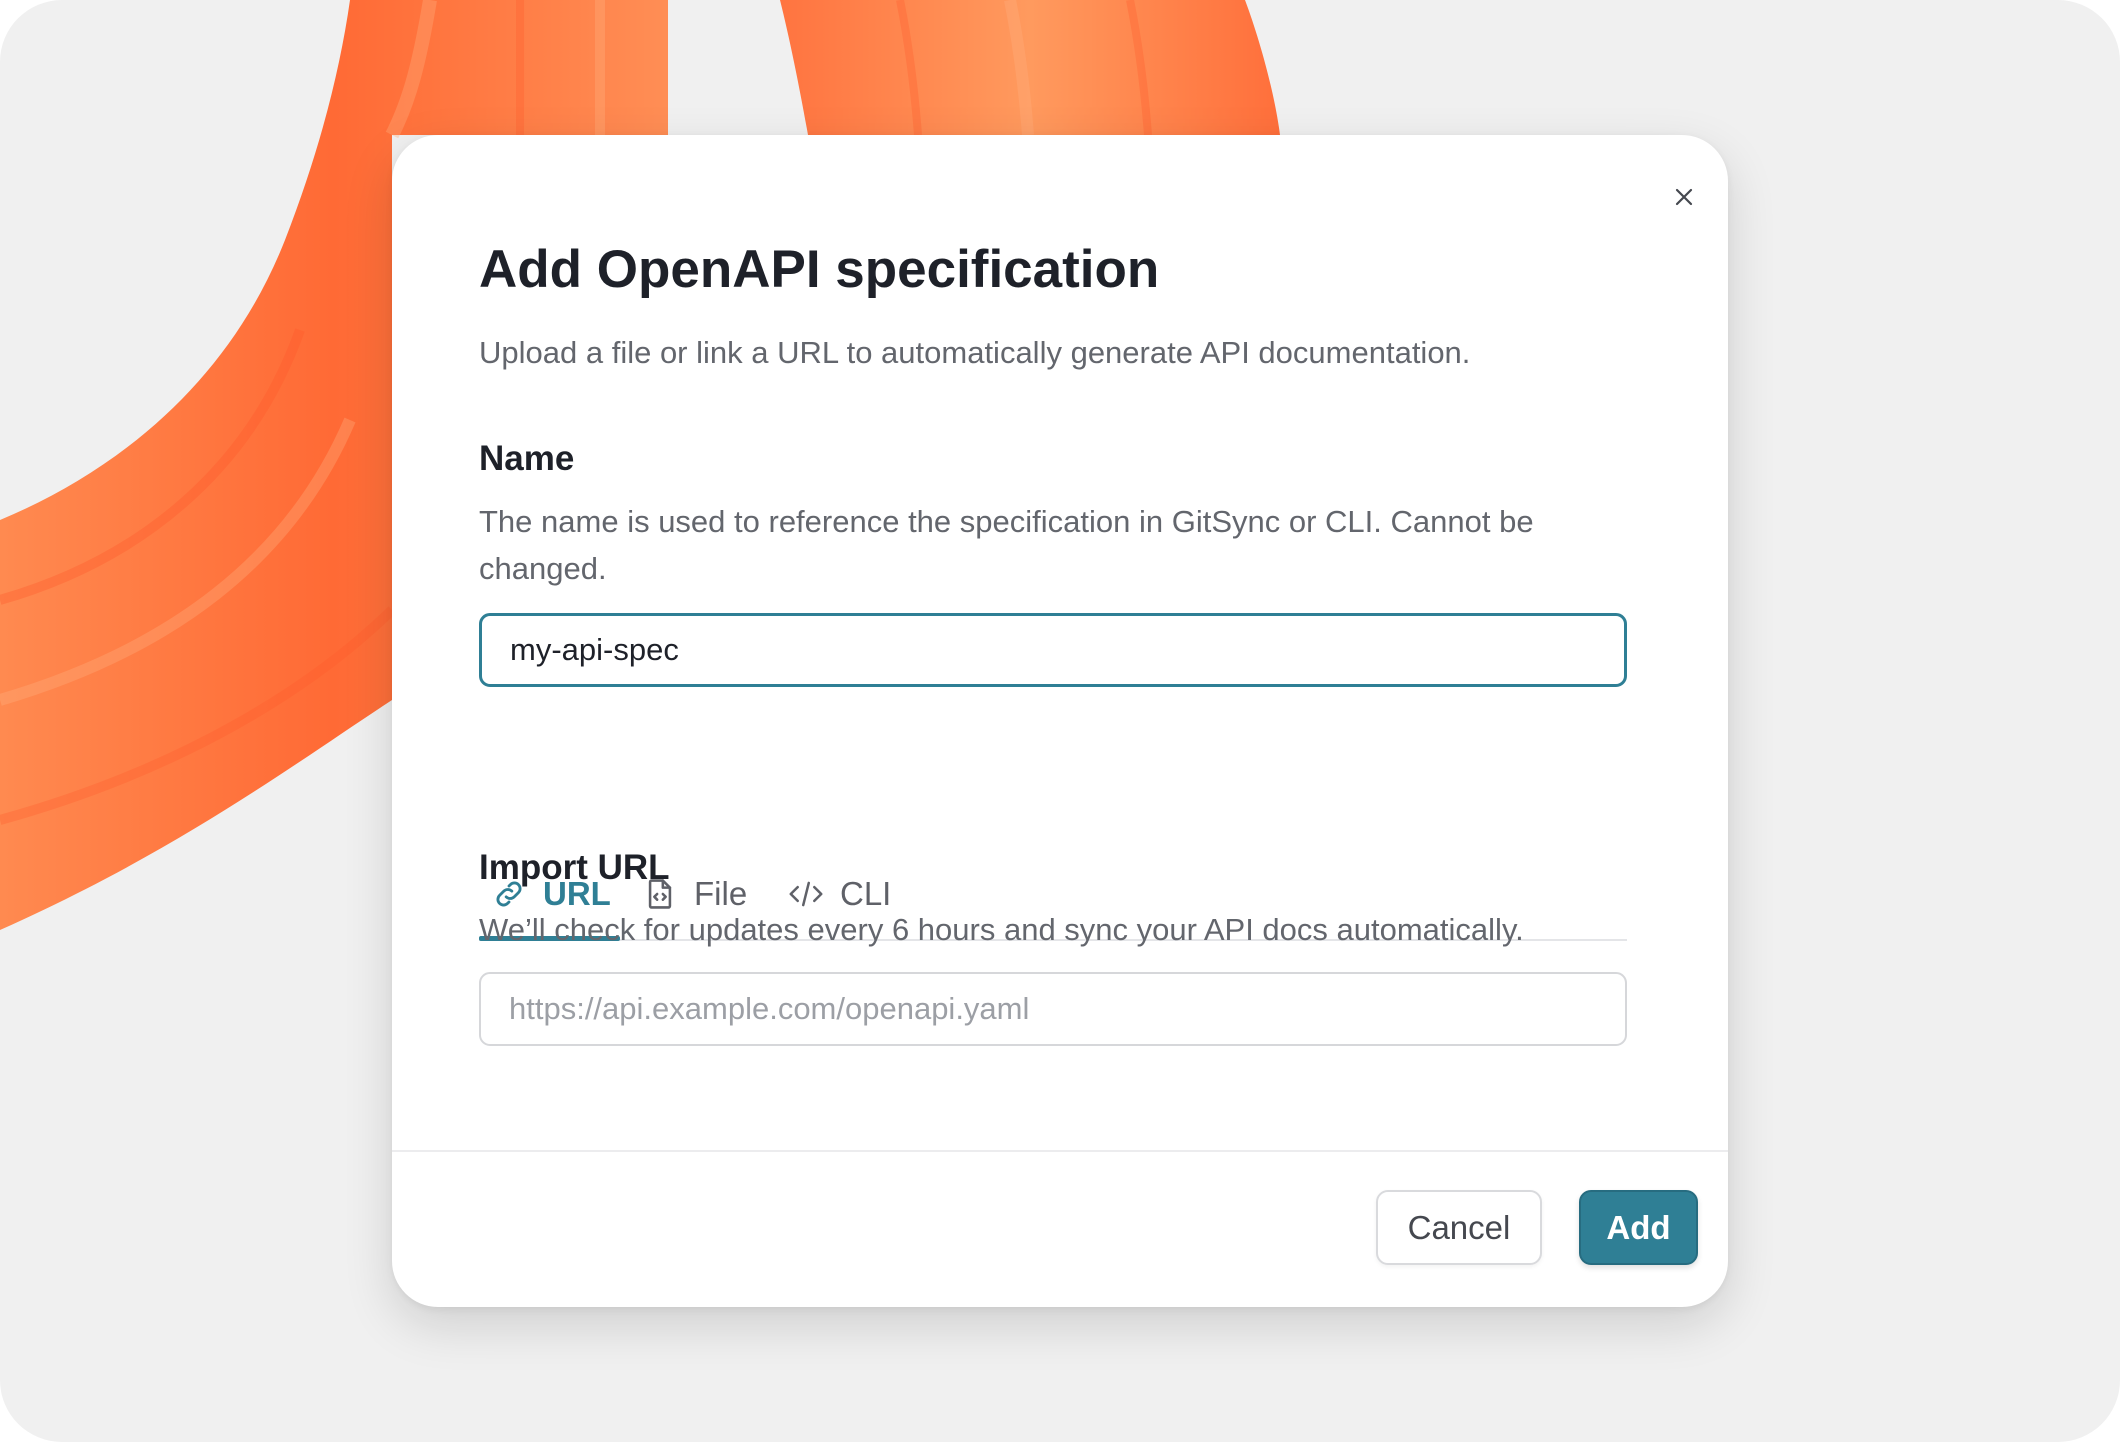  I want to click on footer-divider, so click(1060, 1151).